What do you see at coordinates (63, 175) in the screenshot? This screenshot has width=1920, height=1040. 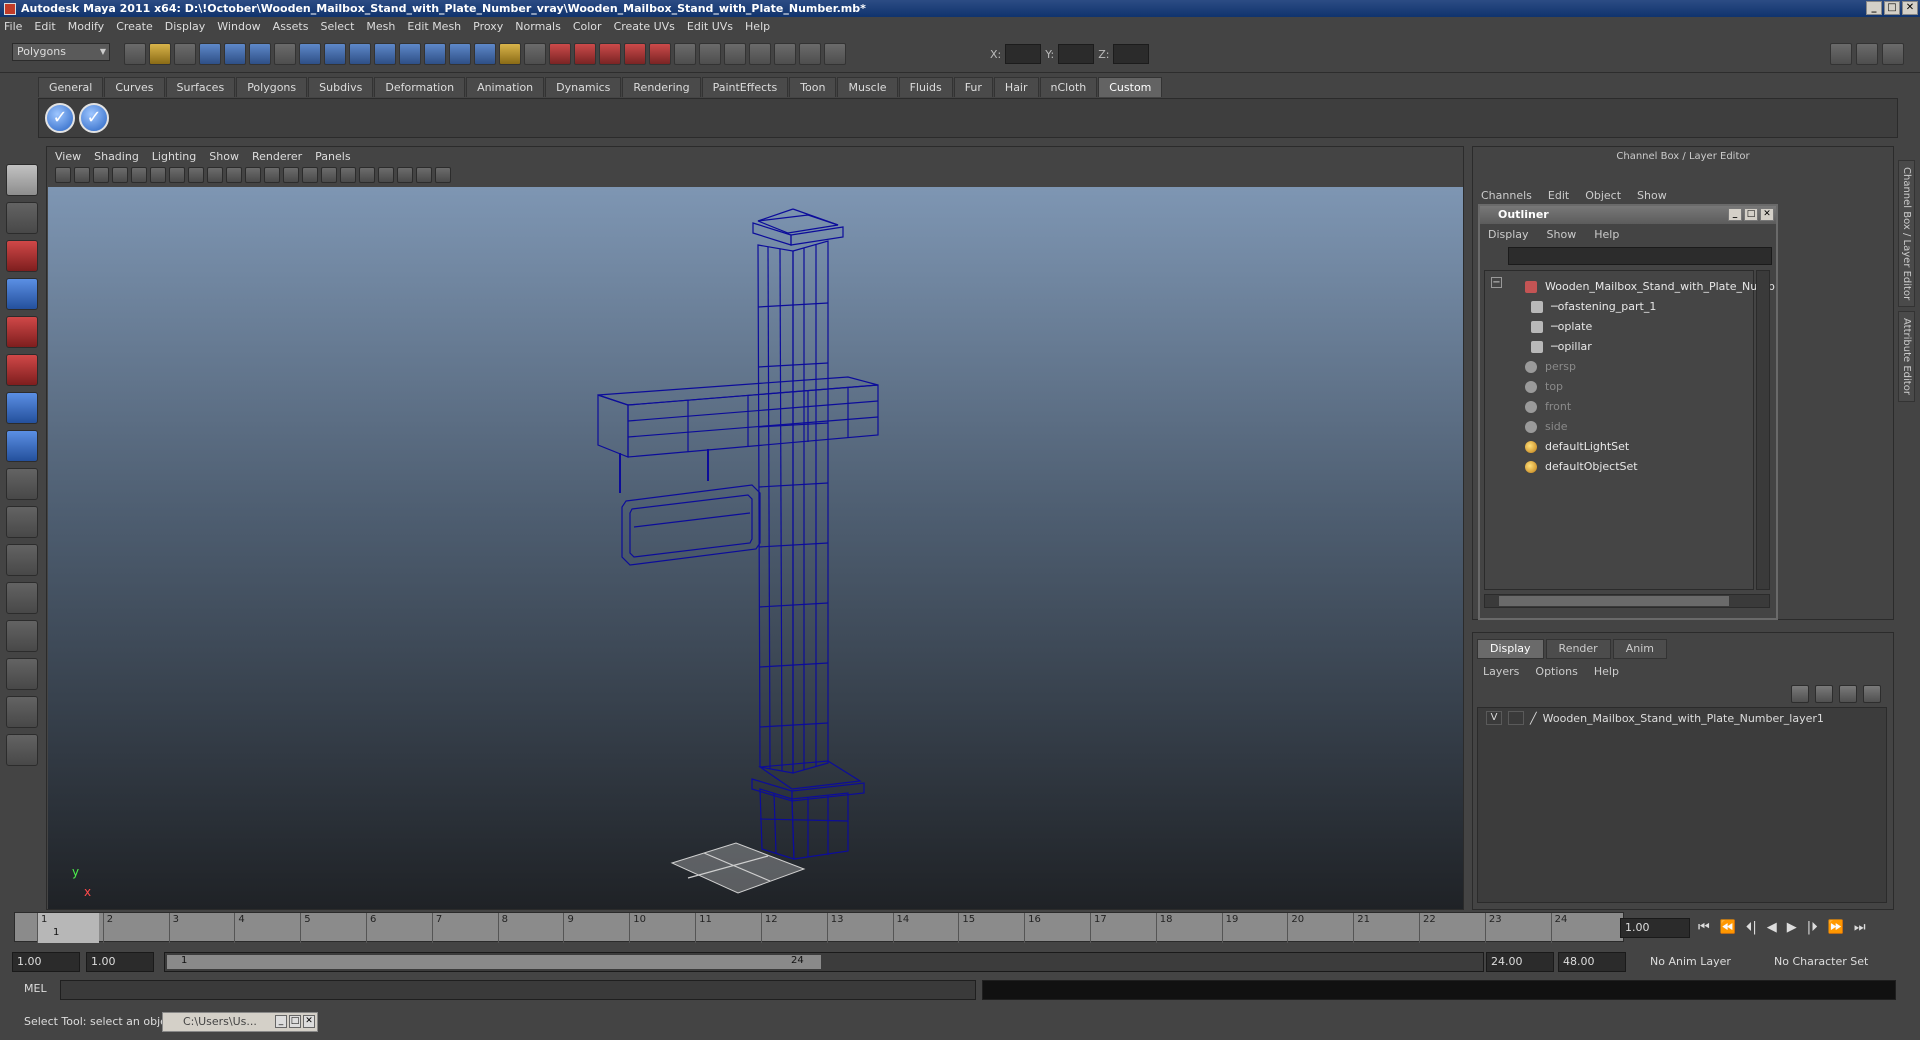 I see `camera-select-icon` at bounding box center [63, 175].